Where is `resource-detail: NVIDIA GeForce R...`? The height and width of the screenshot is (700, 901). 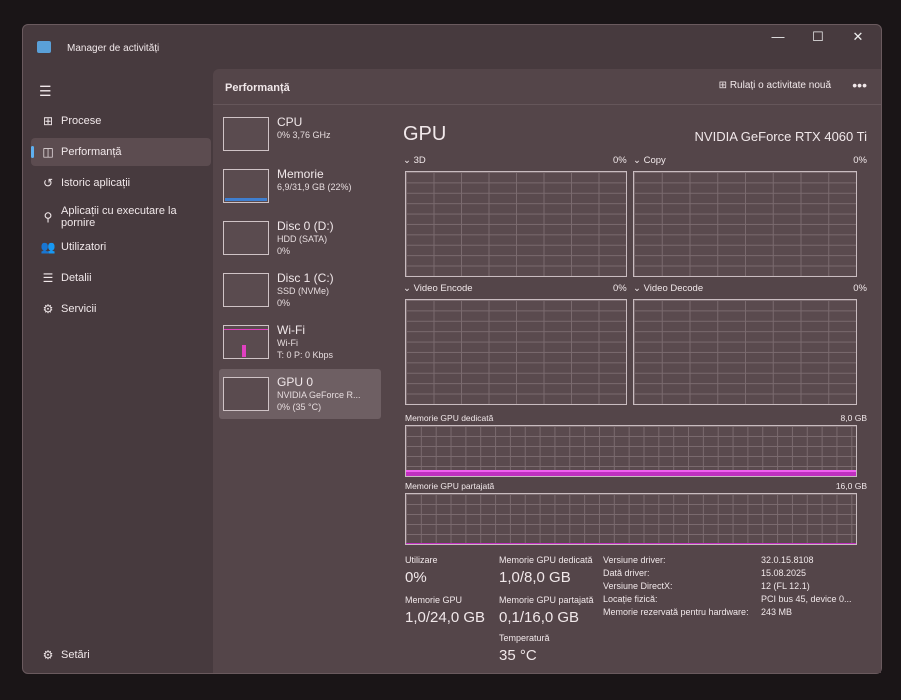 resource-detail: NVIDIA GeForce R... is located at coordinates (319, 395).